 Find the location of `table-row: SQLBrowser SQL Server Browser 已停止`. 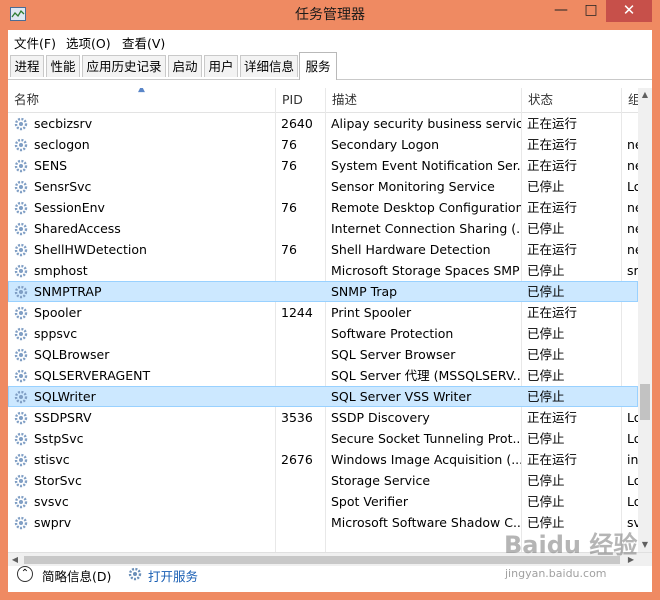

table-row: SQLBrowser SQL Server Browser 已停止 is located at coordinates (323, 354).